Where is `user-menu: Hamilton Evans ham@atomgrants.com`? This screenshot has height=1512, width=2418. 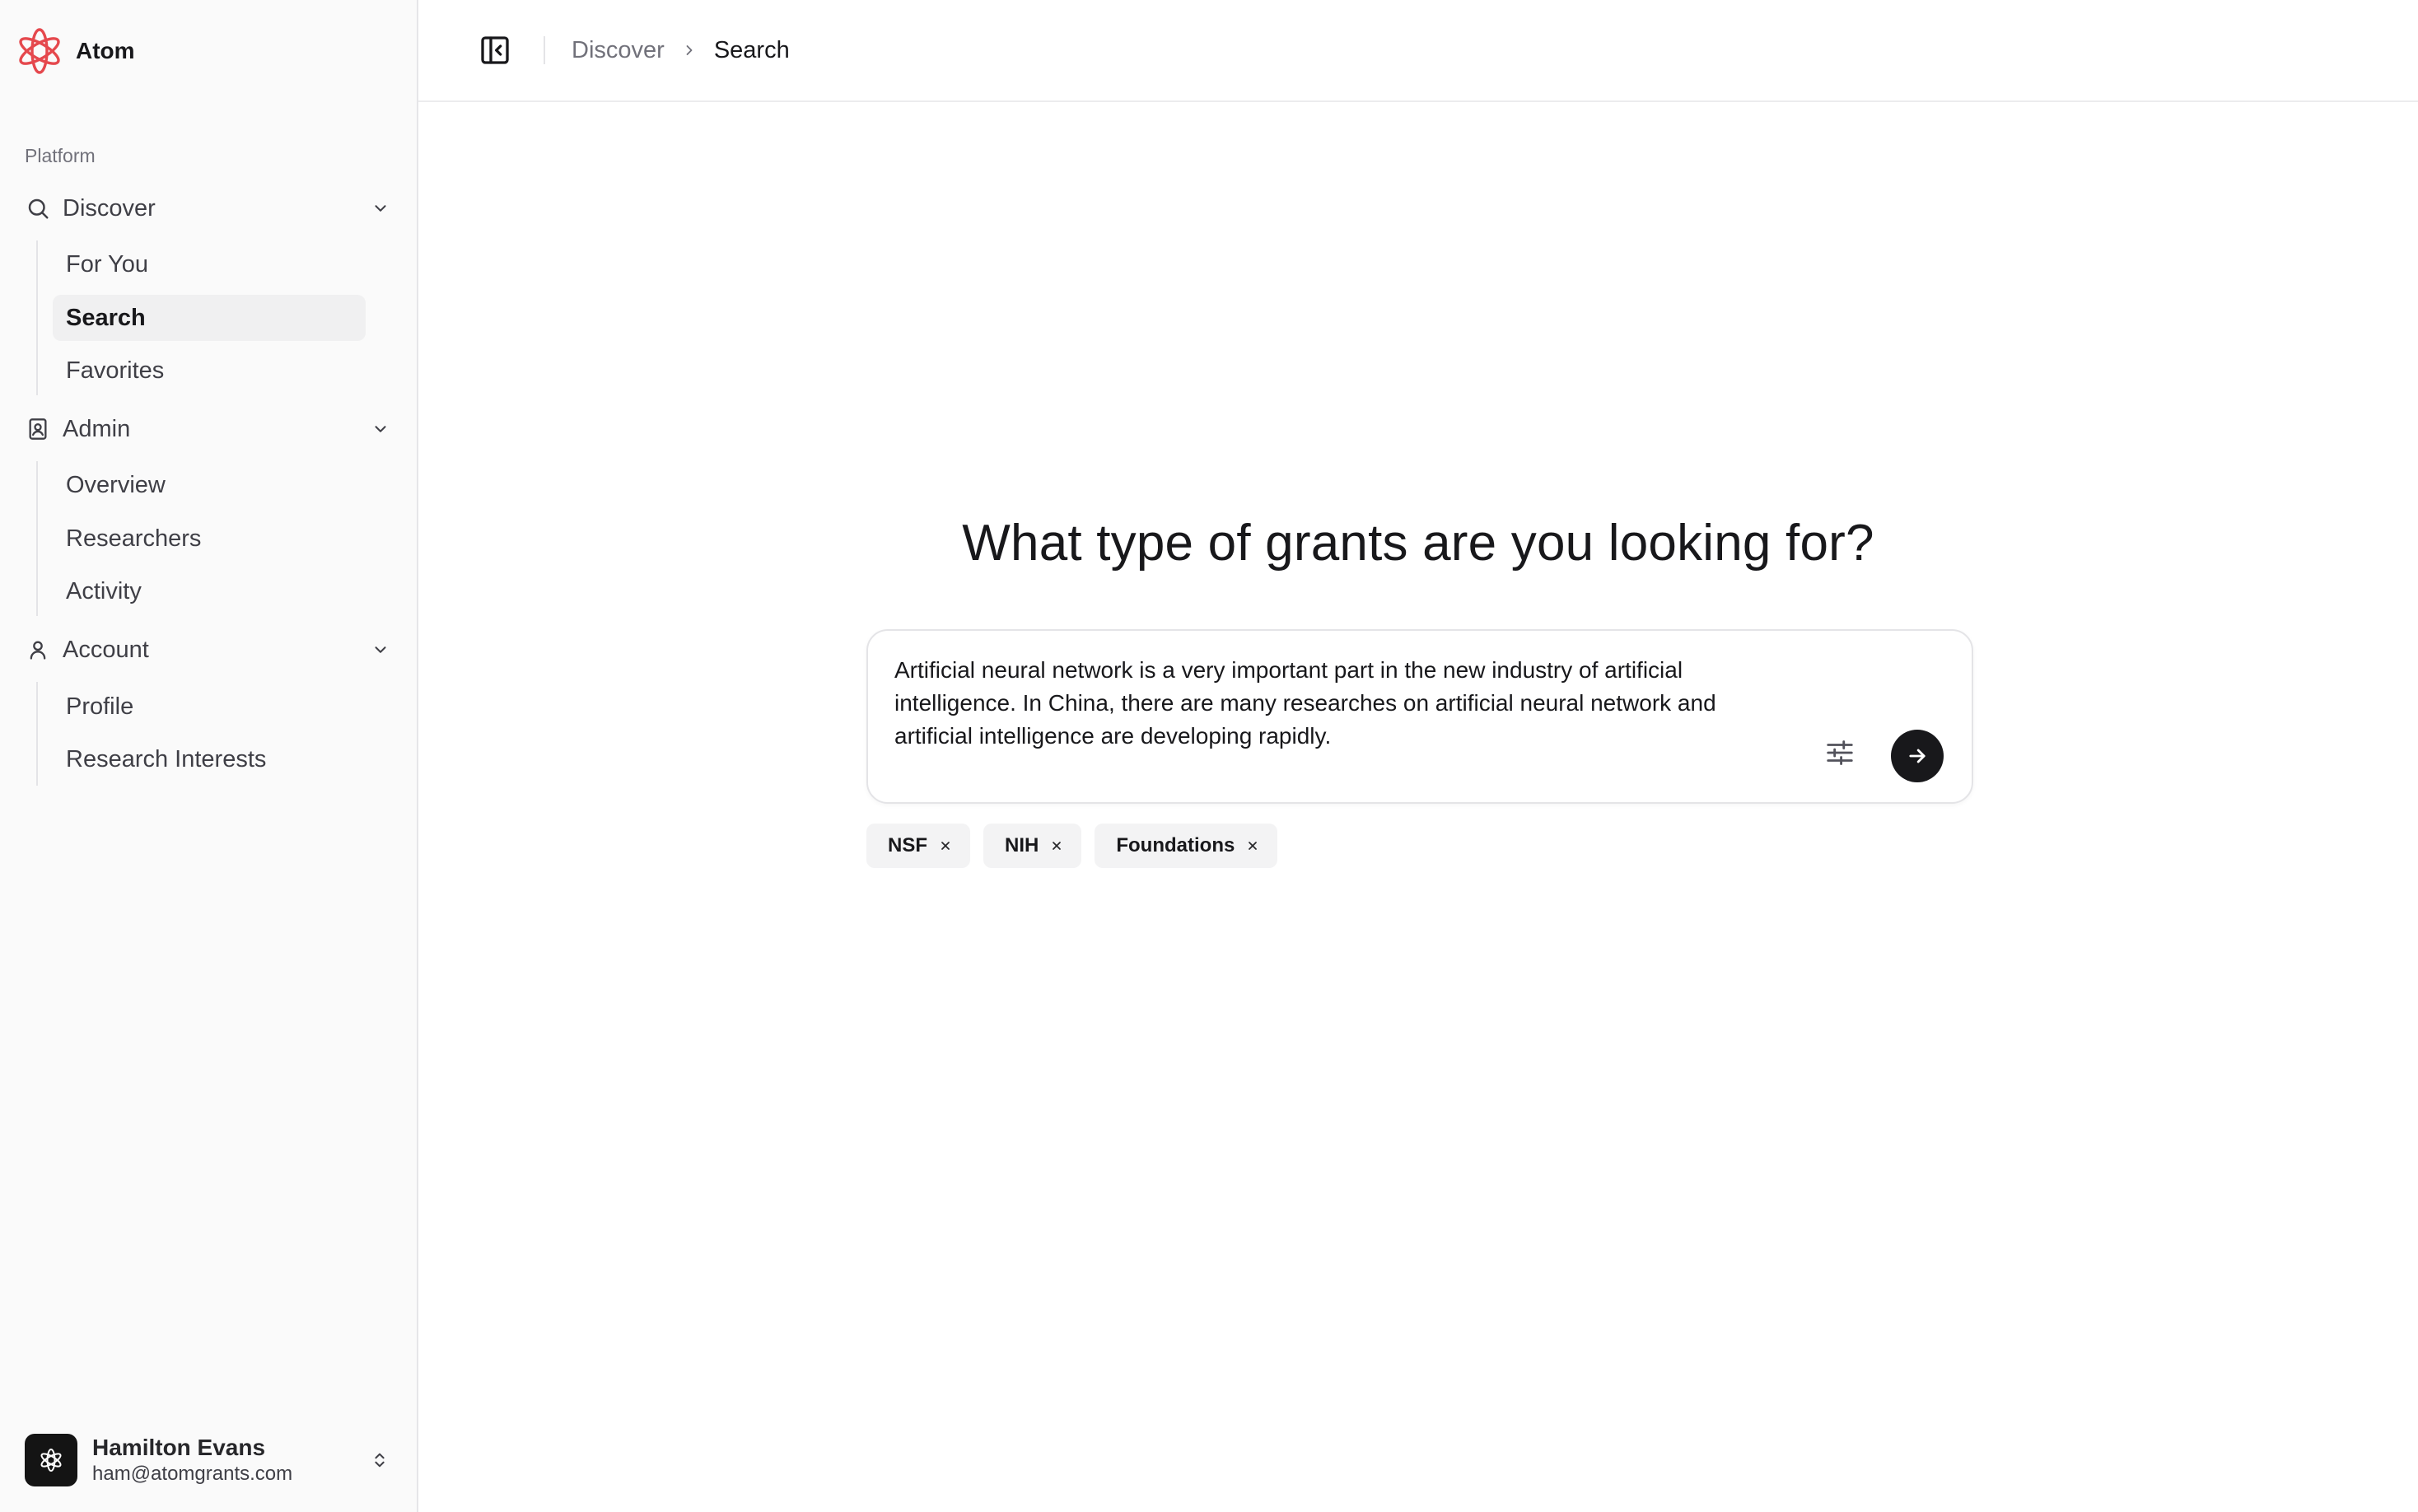
user-menu: Hamilton Evans ham@atomgrants.com is located at coordinates (212, 1460).